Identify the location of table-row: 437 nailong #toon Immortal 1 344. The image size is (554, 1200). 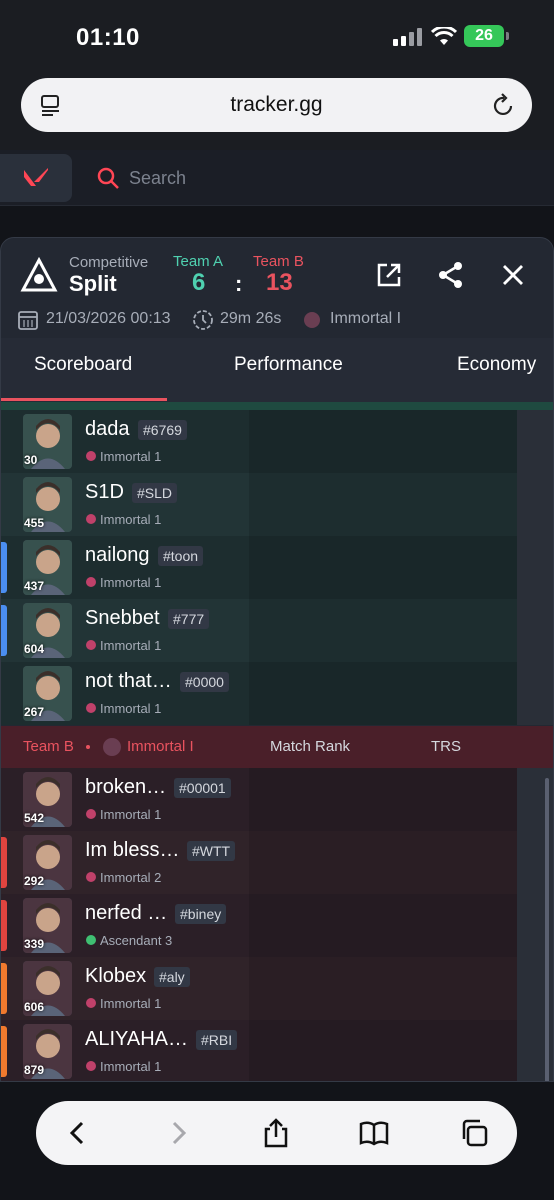
(277, 567).